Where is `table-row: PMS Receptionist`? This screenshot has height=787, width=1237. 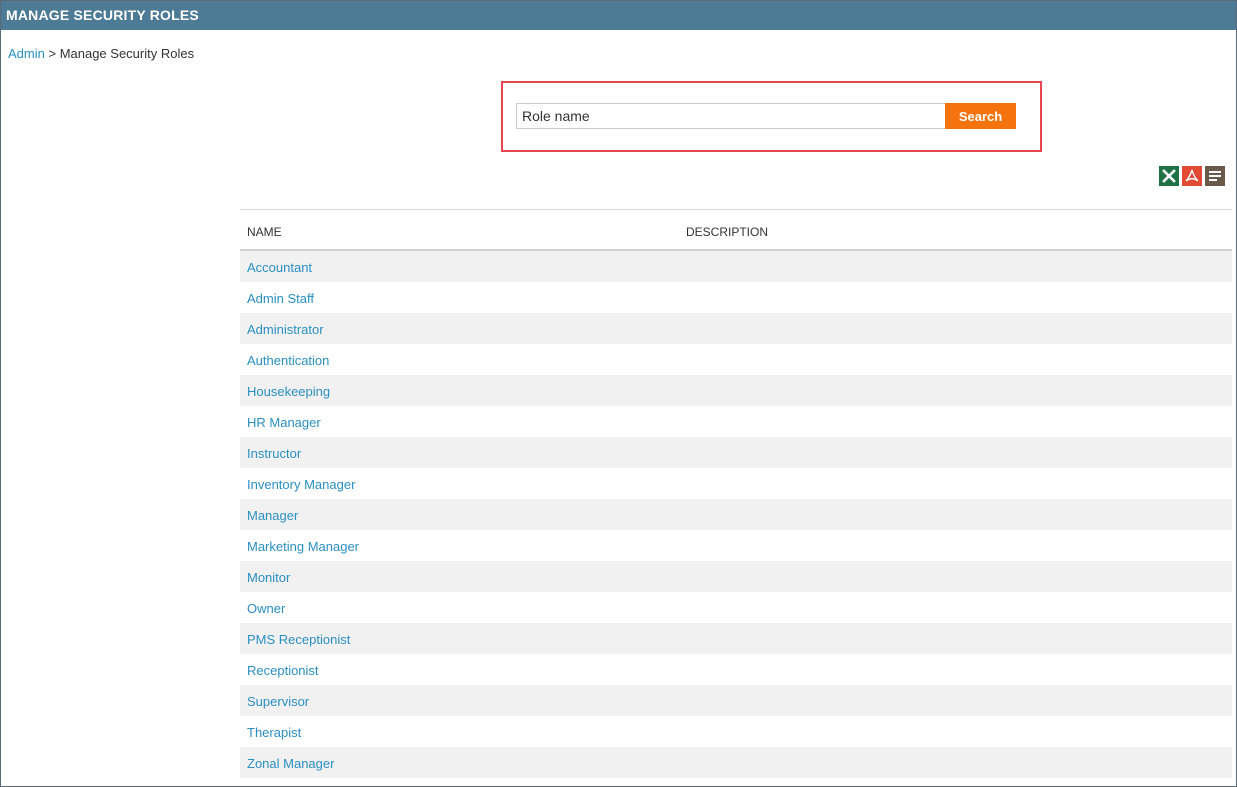
table-row: PMS Receptionist is located at coordinates (736, 638).